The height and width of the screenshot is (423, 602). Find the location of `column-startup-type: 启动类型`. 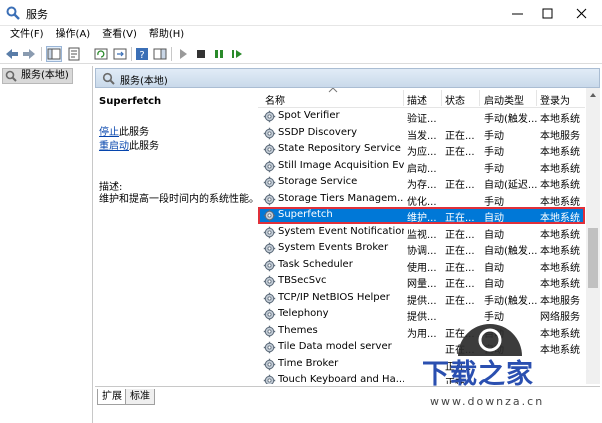

column-startup-type: 启动类型 is located at coordinates (504, 99).